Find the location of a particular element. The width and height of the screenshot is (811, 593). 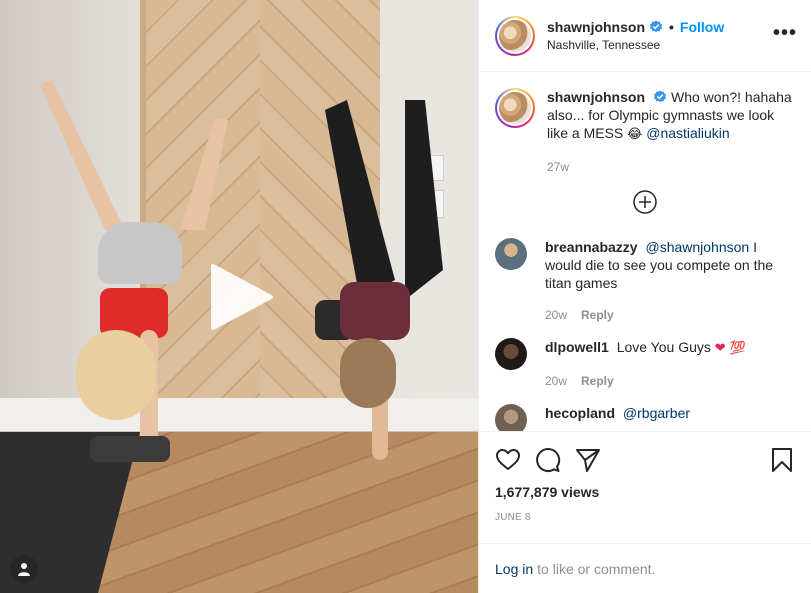

person-right-legs is located at coordinates (384, 200).